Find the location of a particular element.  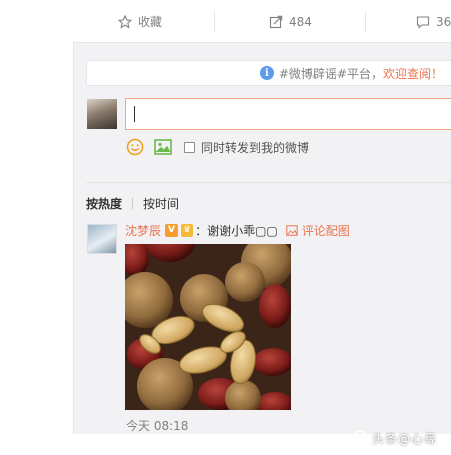

comment-input is located at coordinates (288, 114).